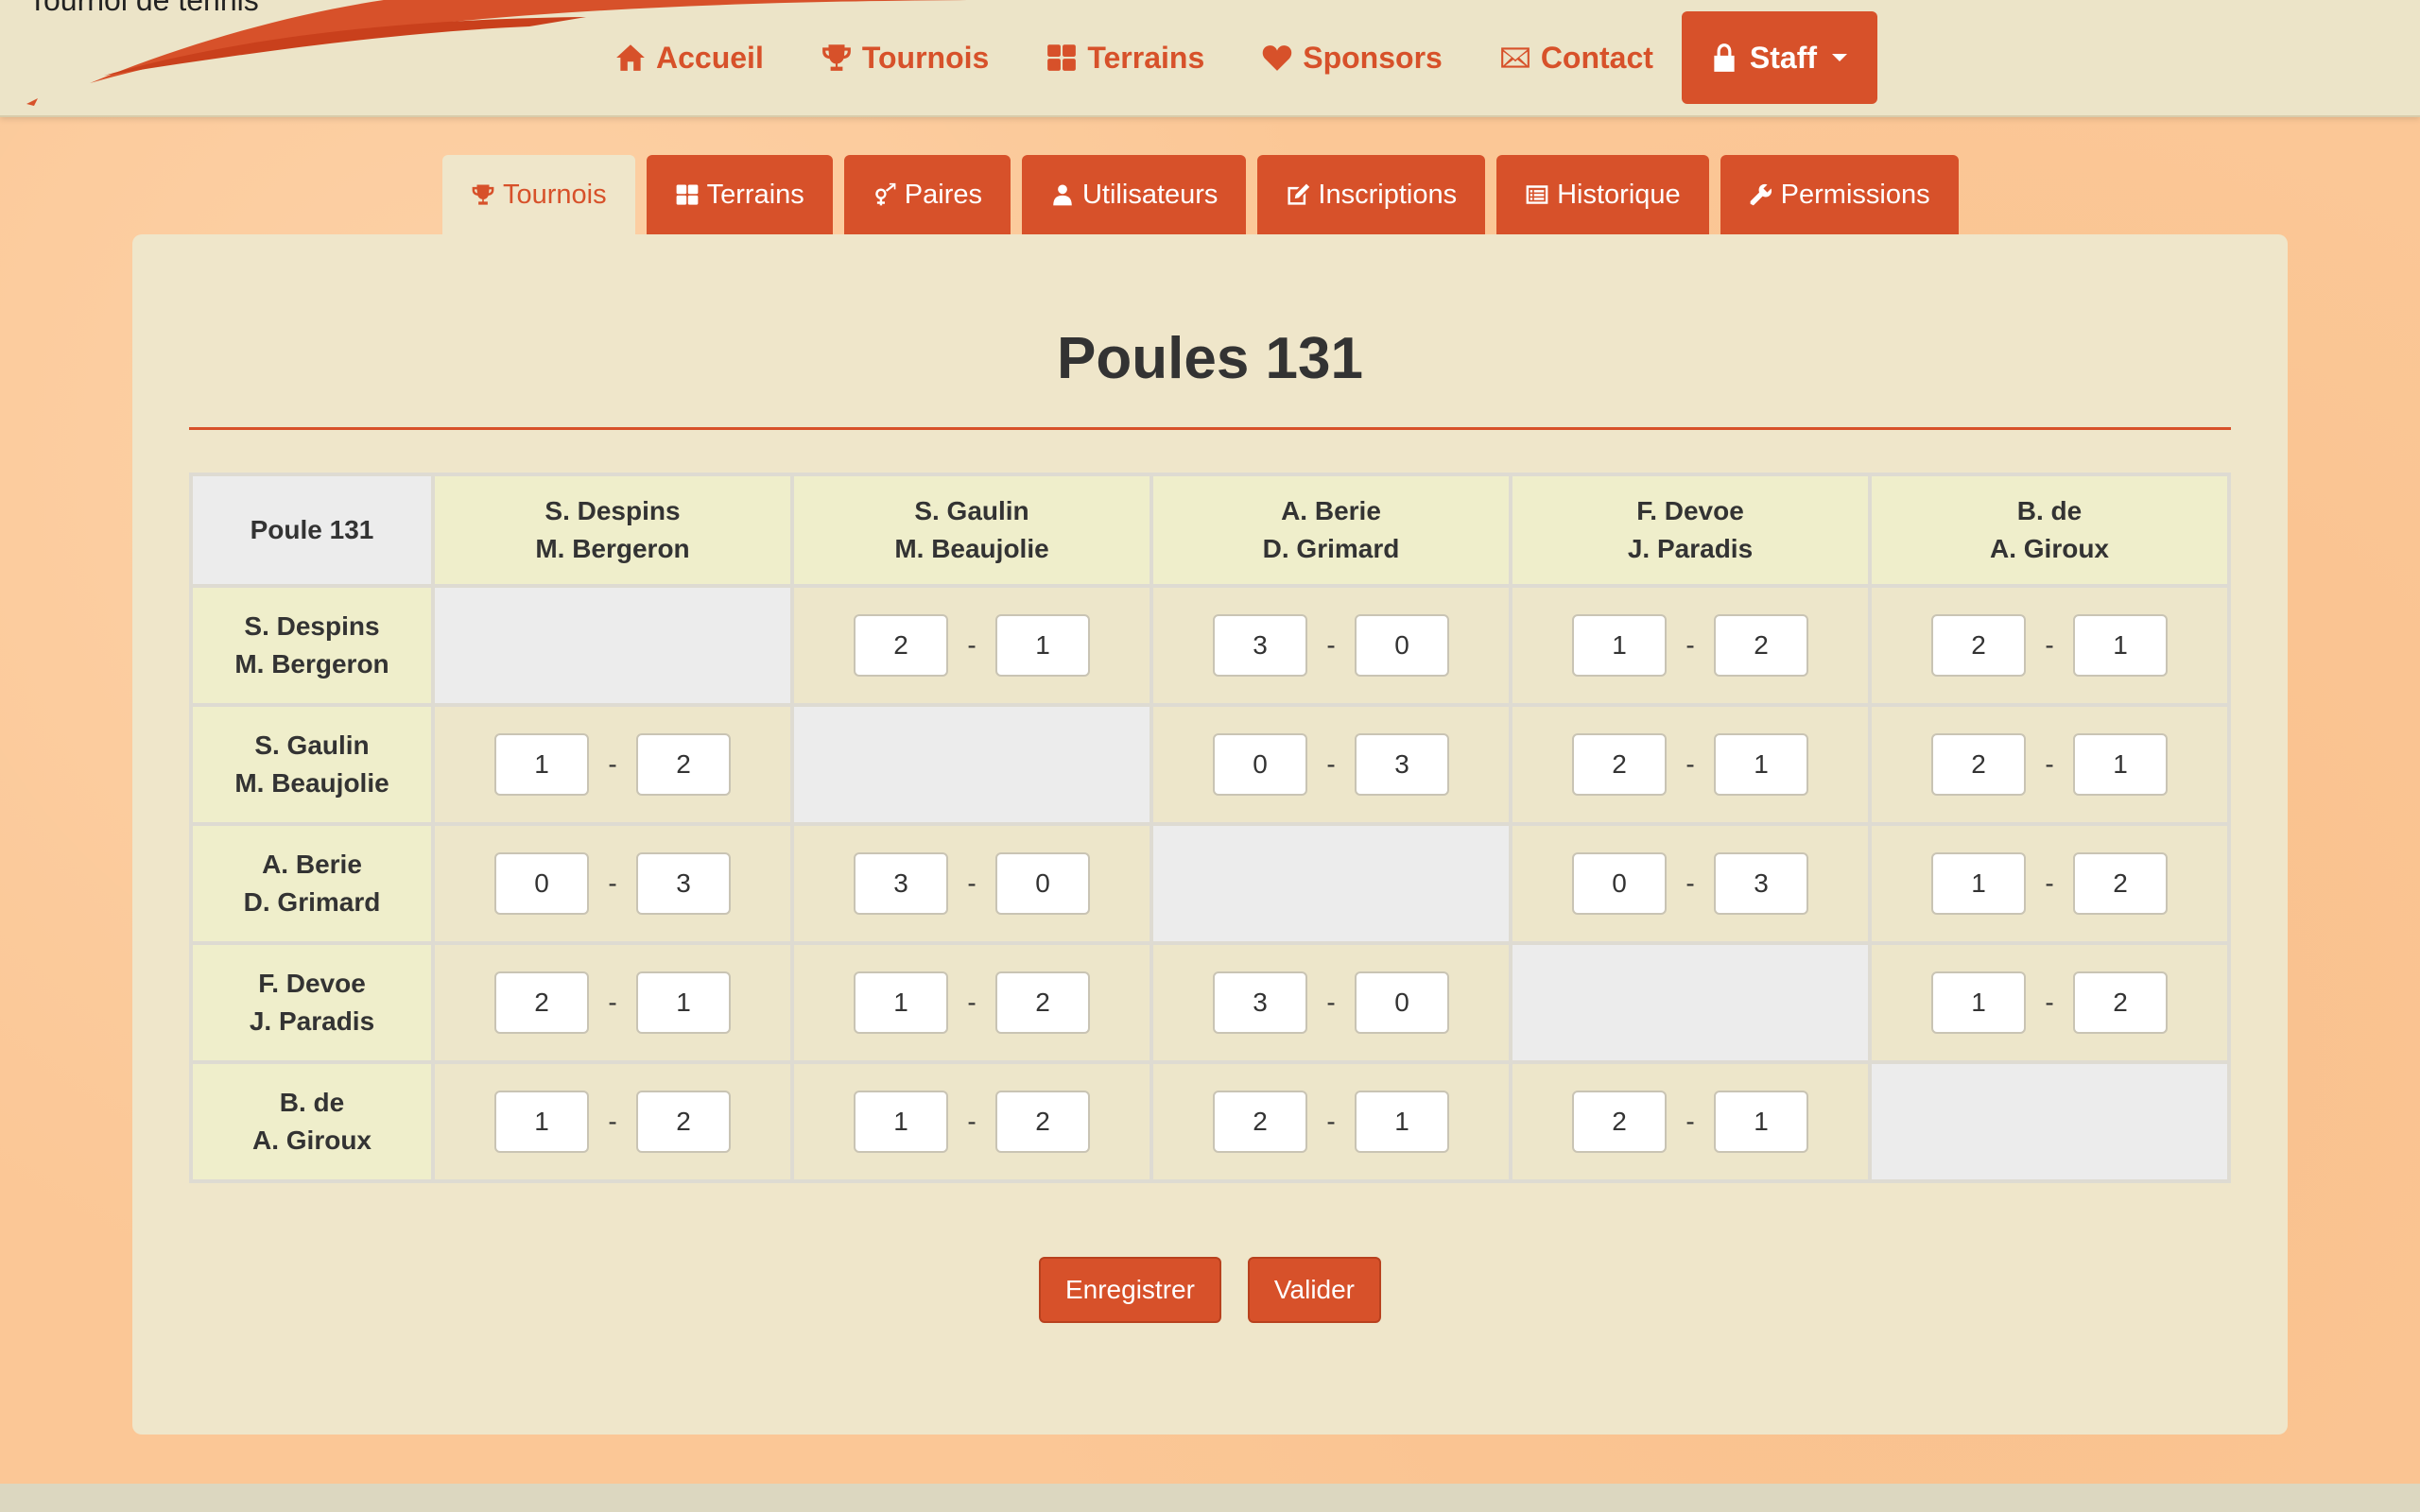  Describe the element at coordinates (311, 664) in the screenshot. I see `player-name: M. Bergeron` at that location.